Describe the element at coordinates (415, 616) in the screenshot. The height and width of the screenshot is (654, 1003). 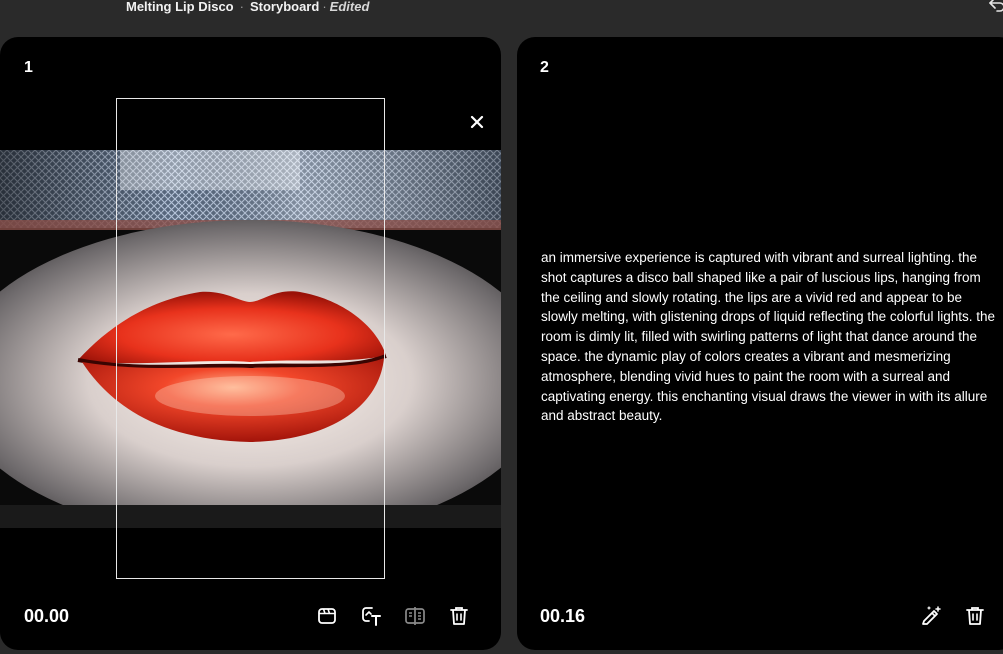
I see `split-compare-icon` at that location.